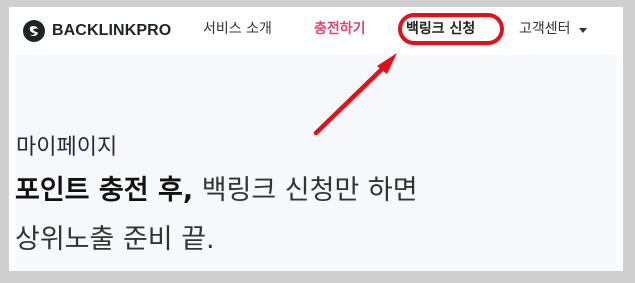 This screenshot has height=283, width=635. Describe the element at coordinates (34, 31) in the screenshot. I see `backlinkpro-logo-icon` at that location.